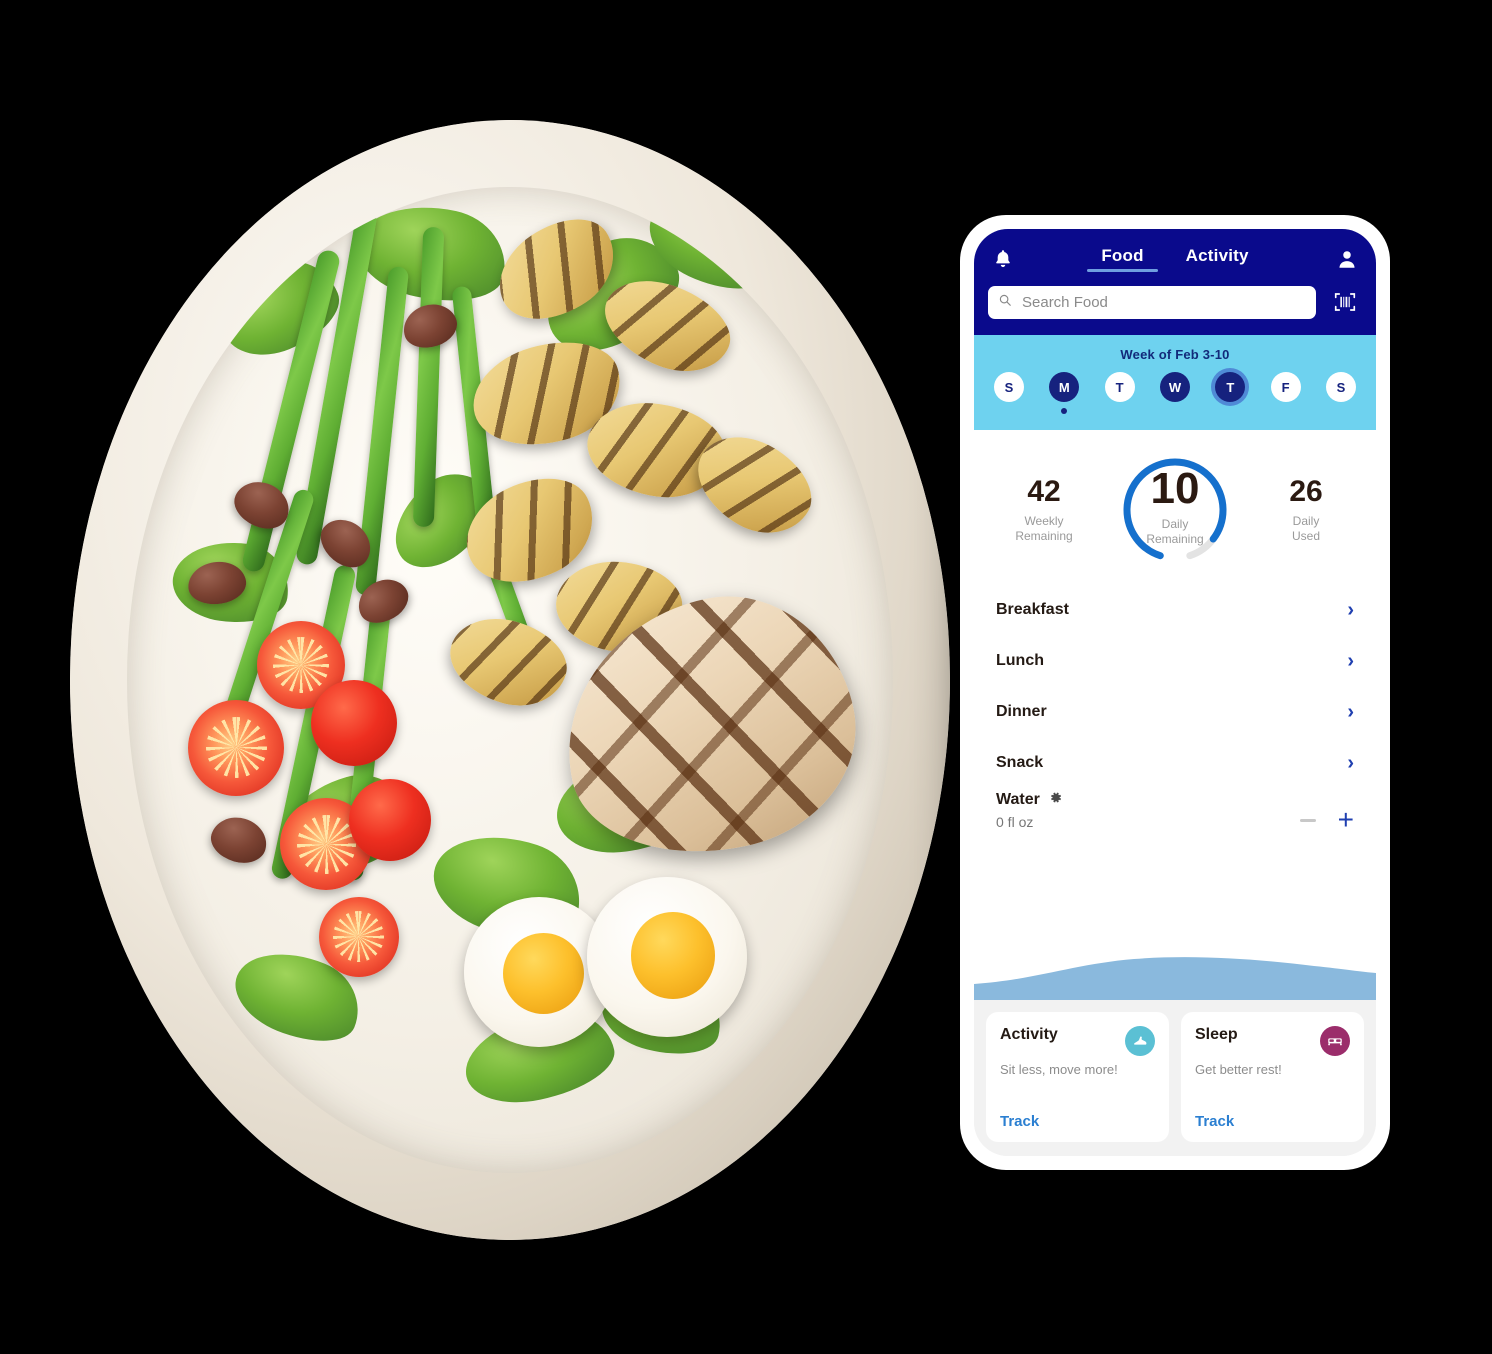 This screenshot has height=1354, width=1492. Describe the element at coordinates (1216, 1034) in the screenshot. I see `card-sleep-title: Sleep` at that location.